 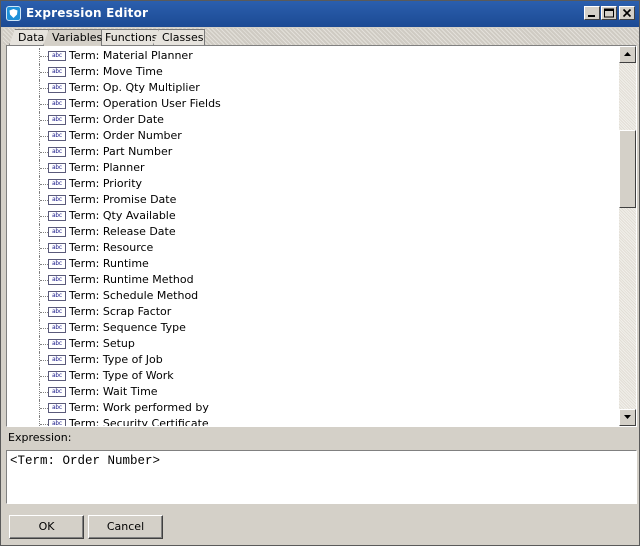 What do you see at coordinates (313, 312) in the screenshot?
I see `tree-item: abc Term: Scrap Factor` at bounding box center [313, 312].